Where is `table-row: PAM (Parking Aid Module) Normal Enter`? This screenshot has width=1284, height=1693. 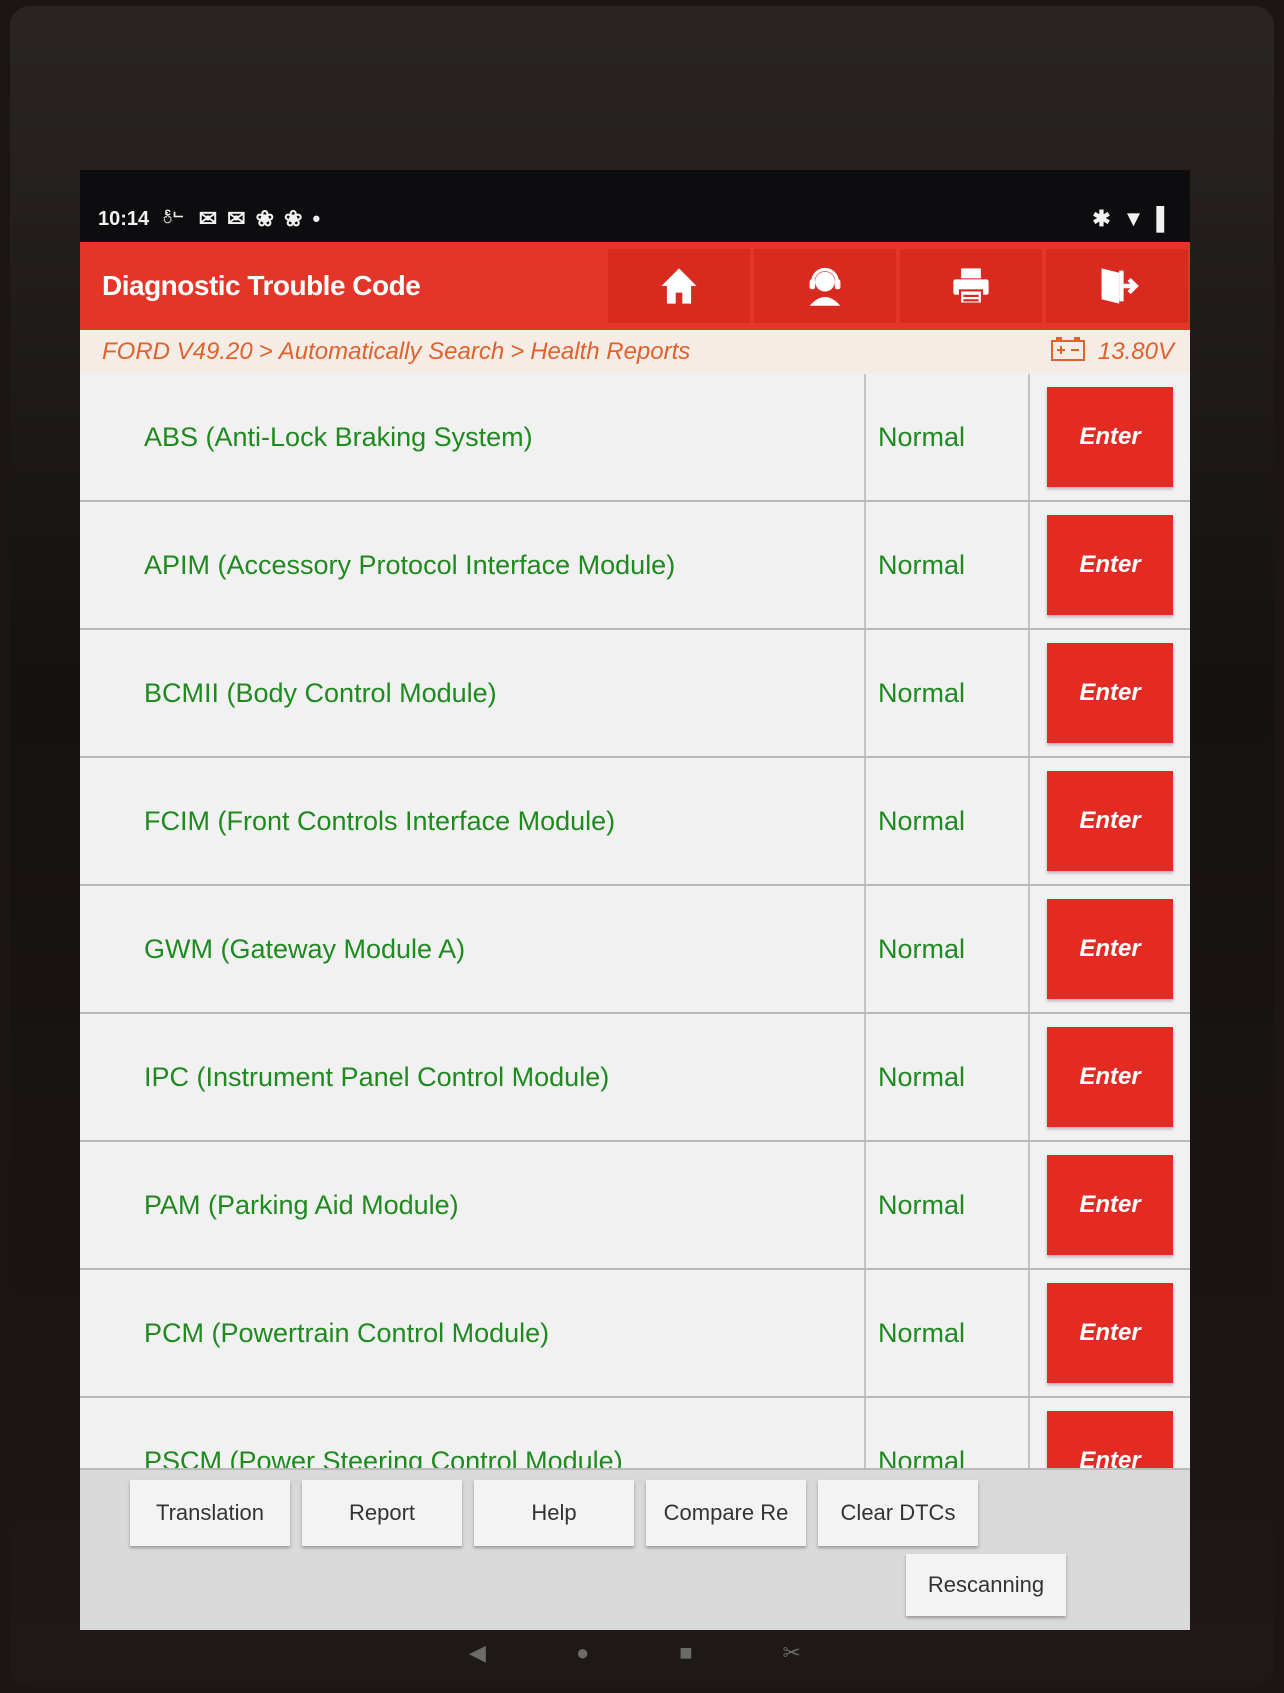
table-row: PAM (Parking Aid Module) Normal Enter is located at coordinates (635, 1206).